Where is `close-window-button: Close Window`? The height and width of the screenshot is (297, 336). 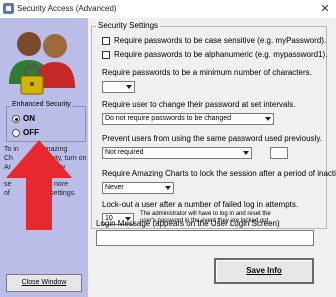
close-window-button: Close Window is located at coordinates (44, 283).